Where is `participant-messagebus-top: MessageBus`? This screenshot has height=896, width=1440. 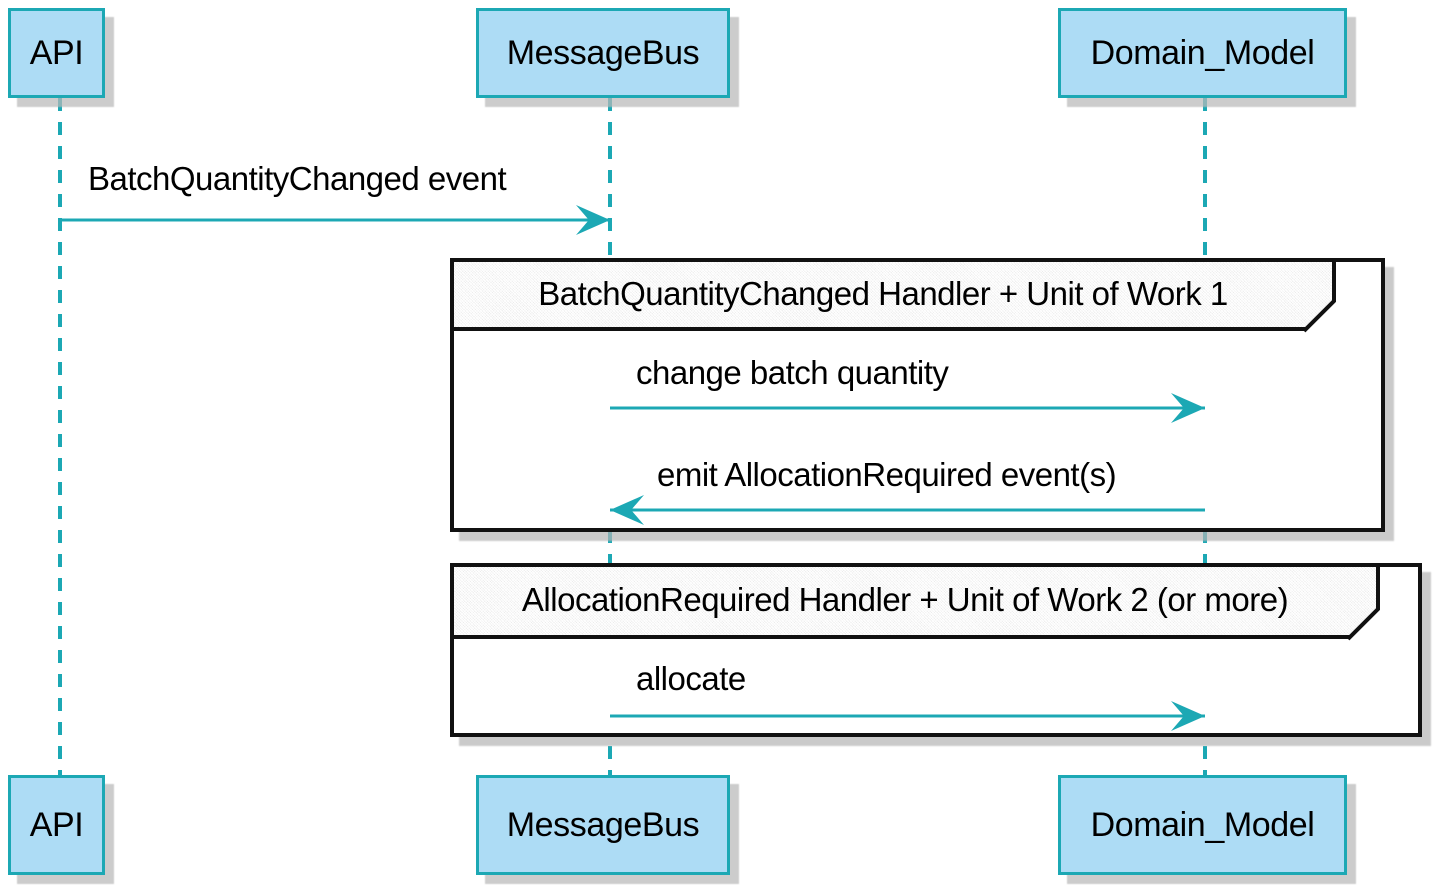
participant-messagebus-top: MessageBus is located at coordinates (603, 53).